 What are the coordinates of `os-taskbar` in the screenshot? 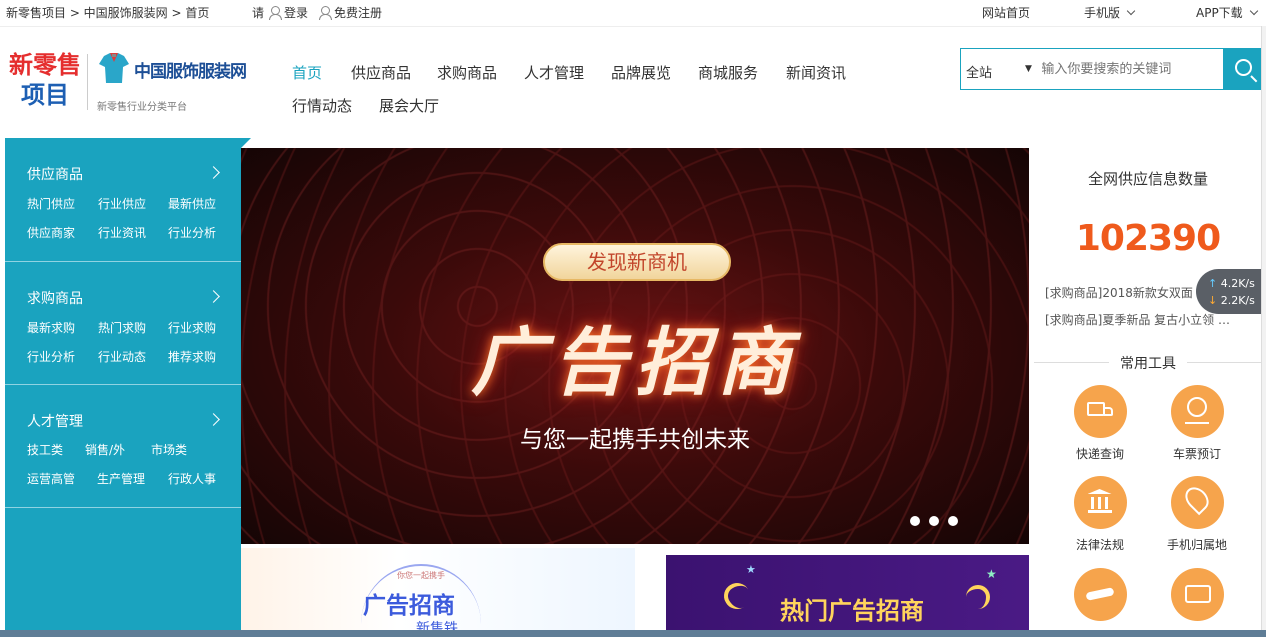 It's located at (633, 633).